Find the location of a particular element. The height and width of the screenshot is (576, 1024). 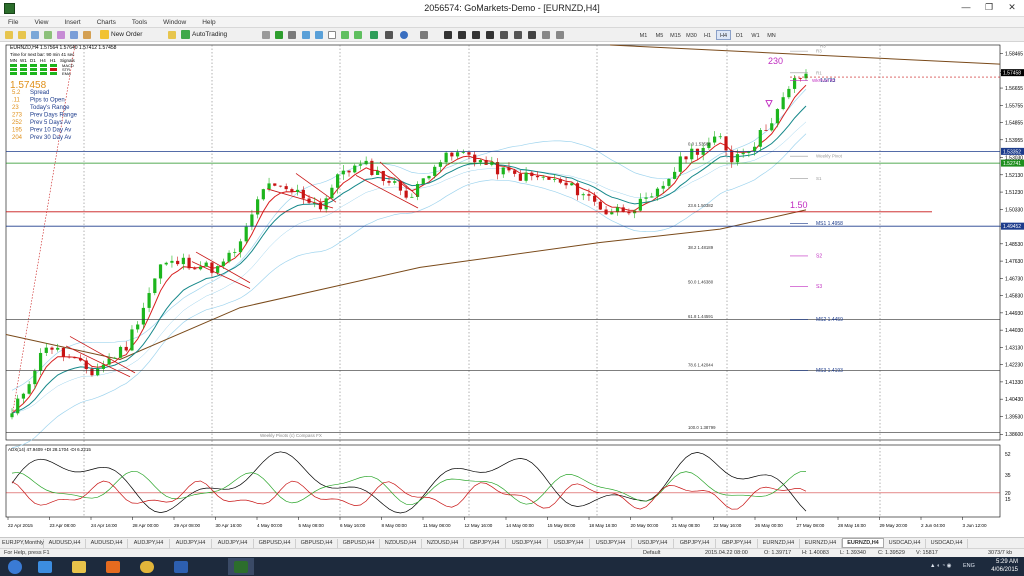

crosshair-icon is located at coordinates (448, 35).